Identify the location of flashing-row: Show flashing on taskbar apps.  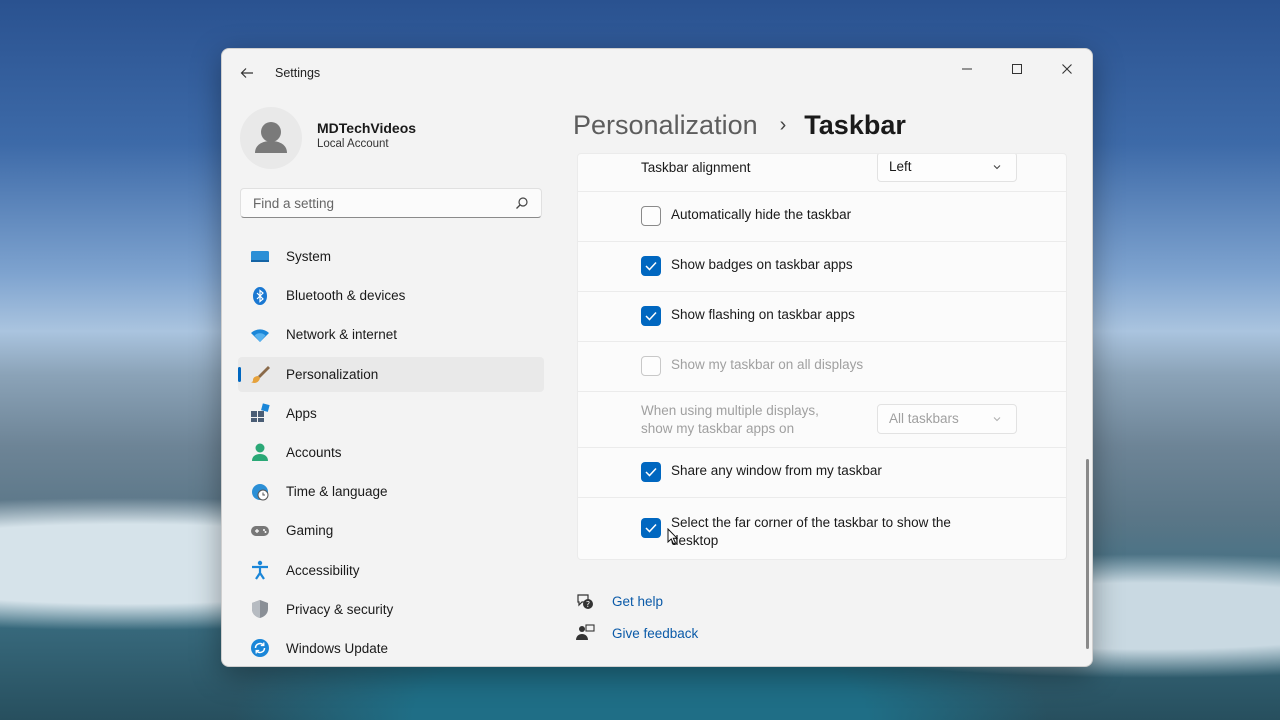
(822, 317).